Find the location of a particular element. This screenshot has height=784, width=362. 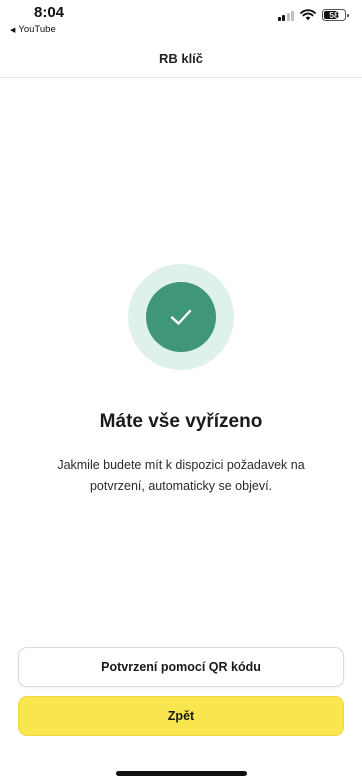

success-circle is located at coordinates (181, 317).